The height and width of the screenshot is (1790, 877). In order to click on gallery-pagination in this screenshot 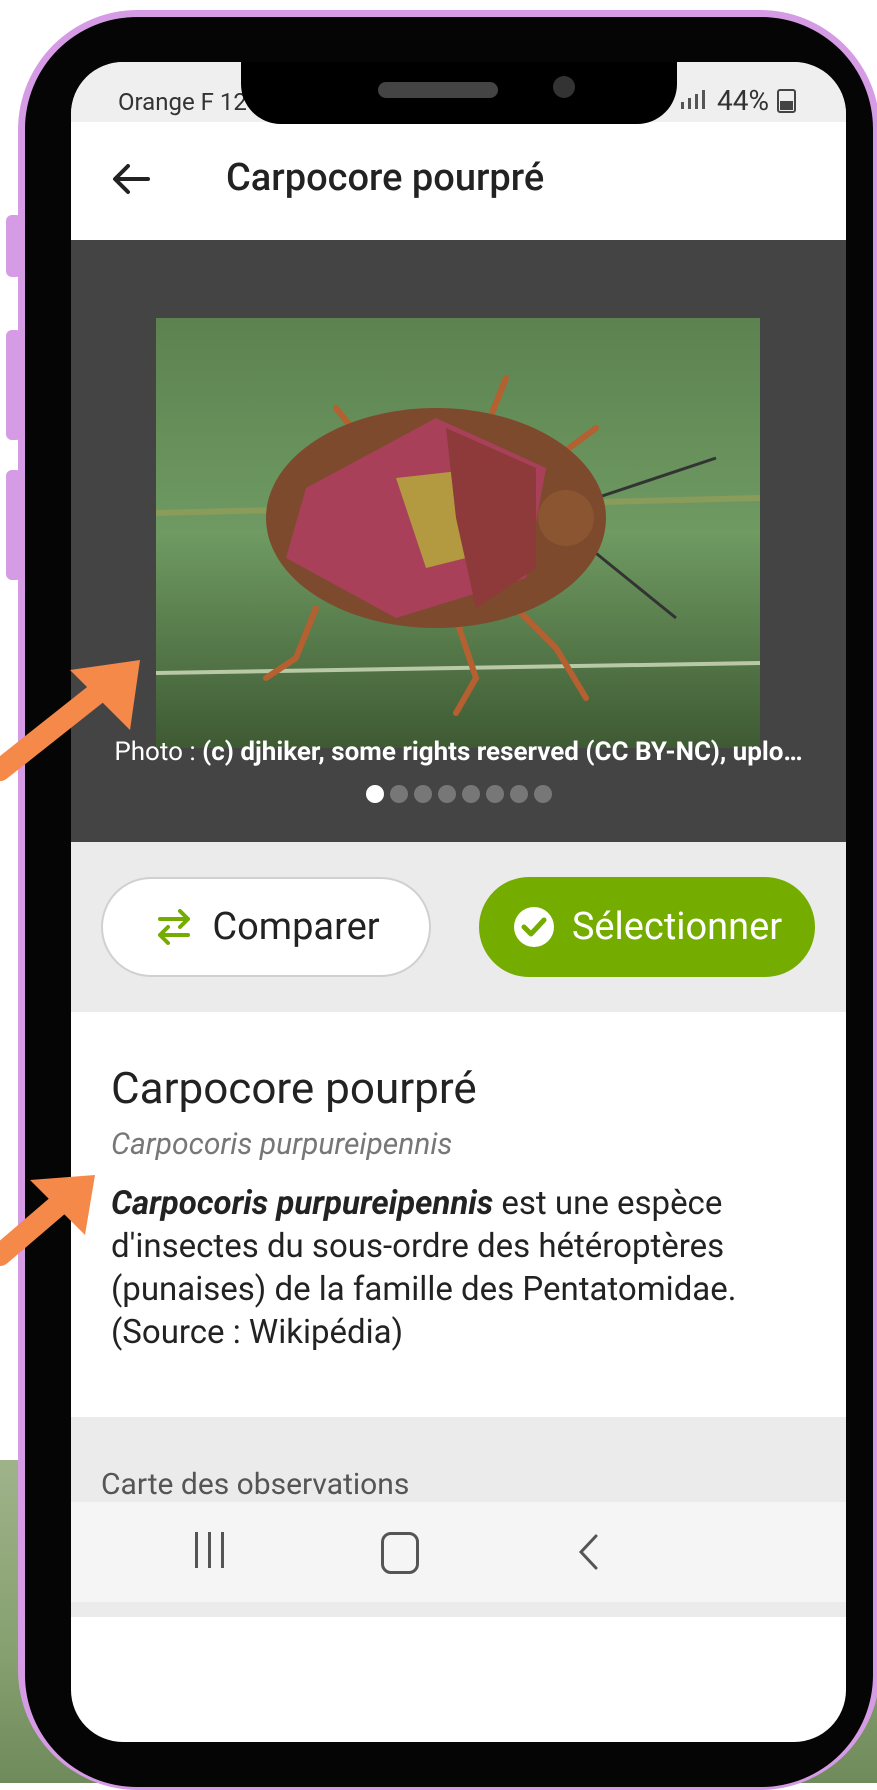, I will do `click(458, 794)`.